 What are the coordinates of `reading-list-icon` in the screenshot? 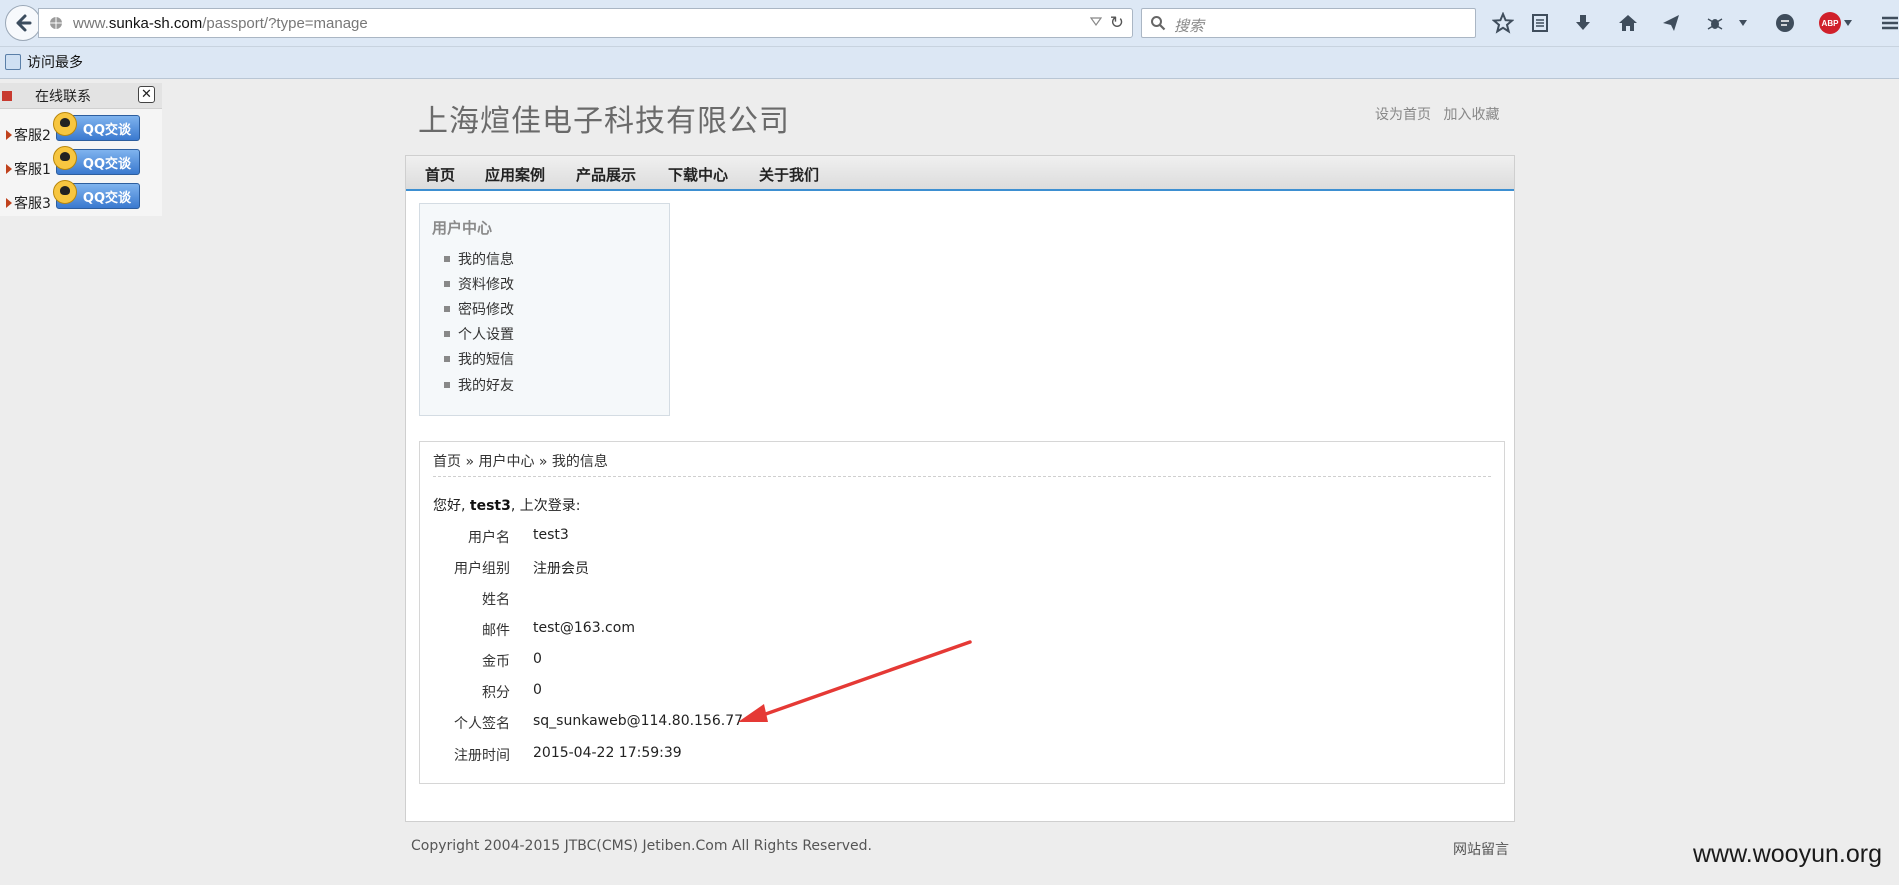 It's located at (1540, 23).